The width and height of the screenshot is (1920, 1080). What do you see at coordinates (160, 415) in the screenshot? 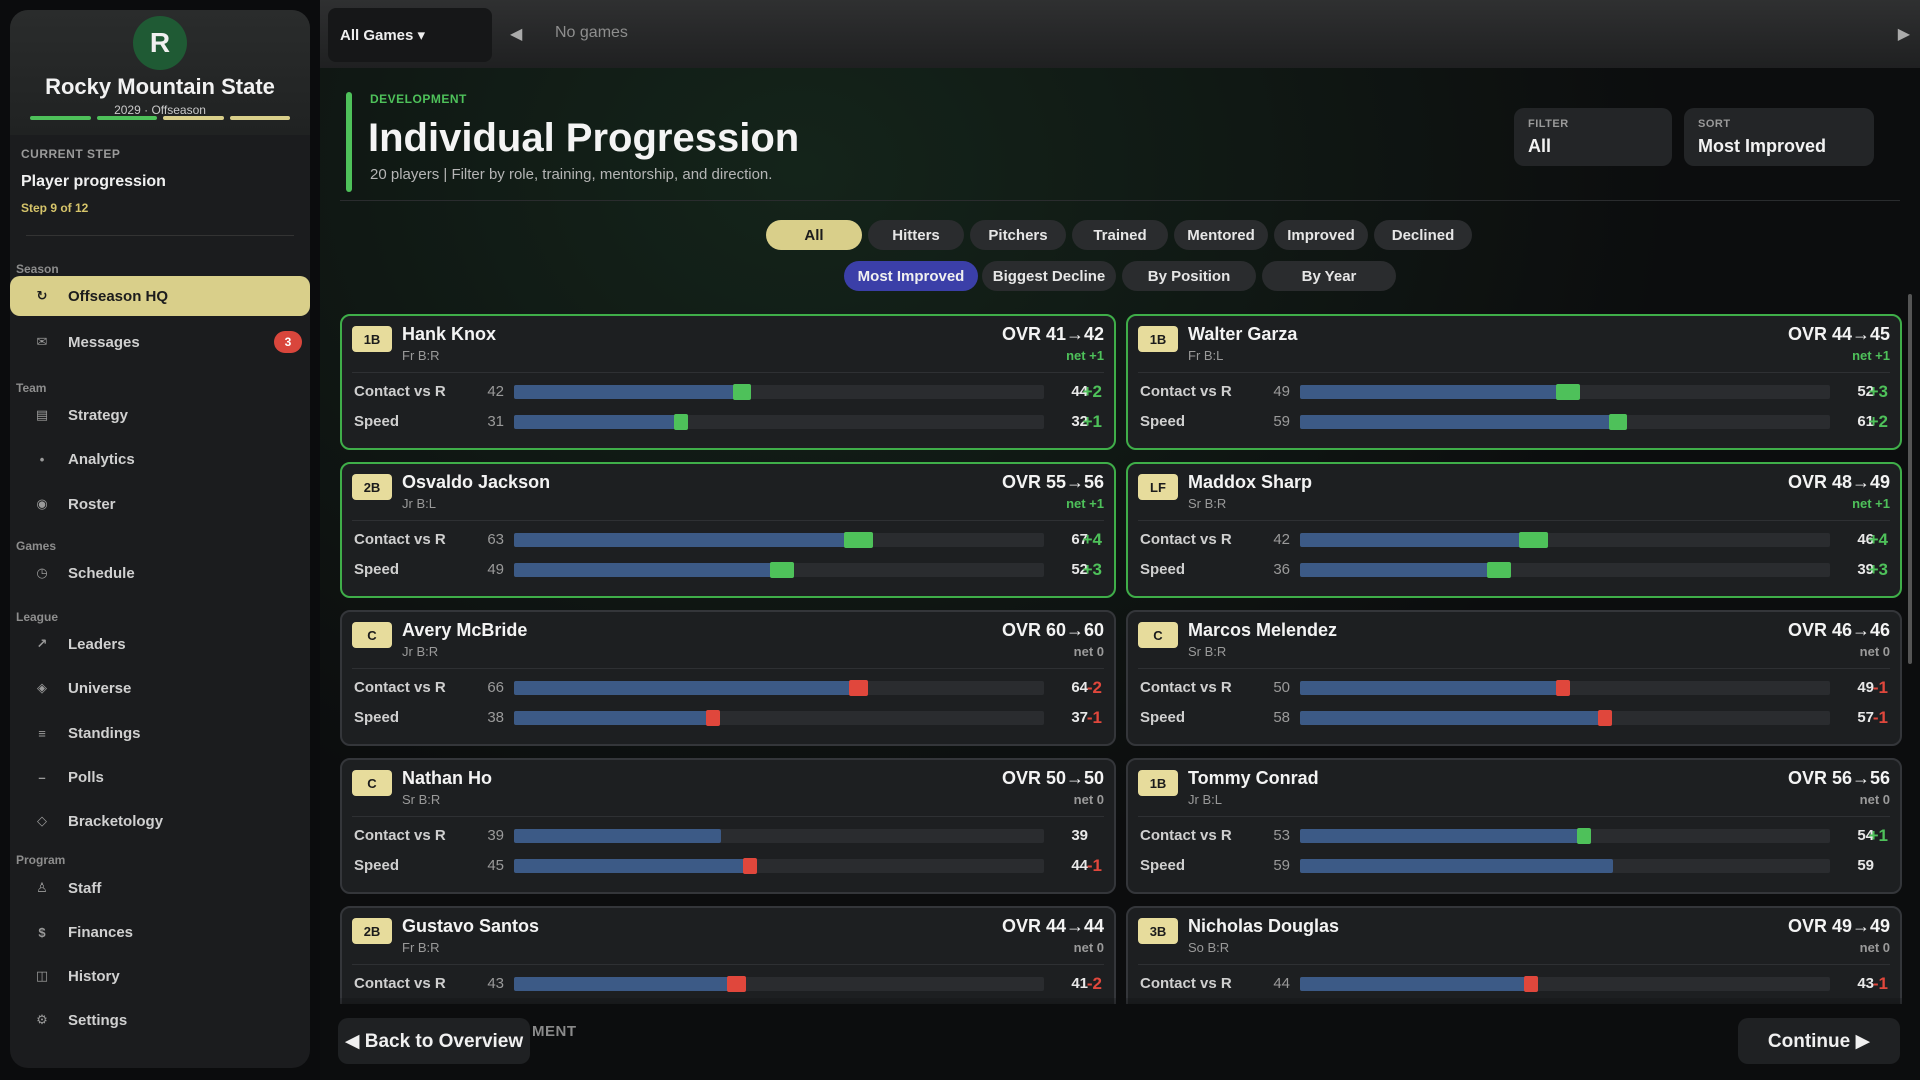
I see `sidebar-item-strategy: ▤ Strategy` at bounding box center [160, 415].